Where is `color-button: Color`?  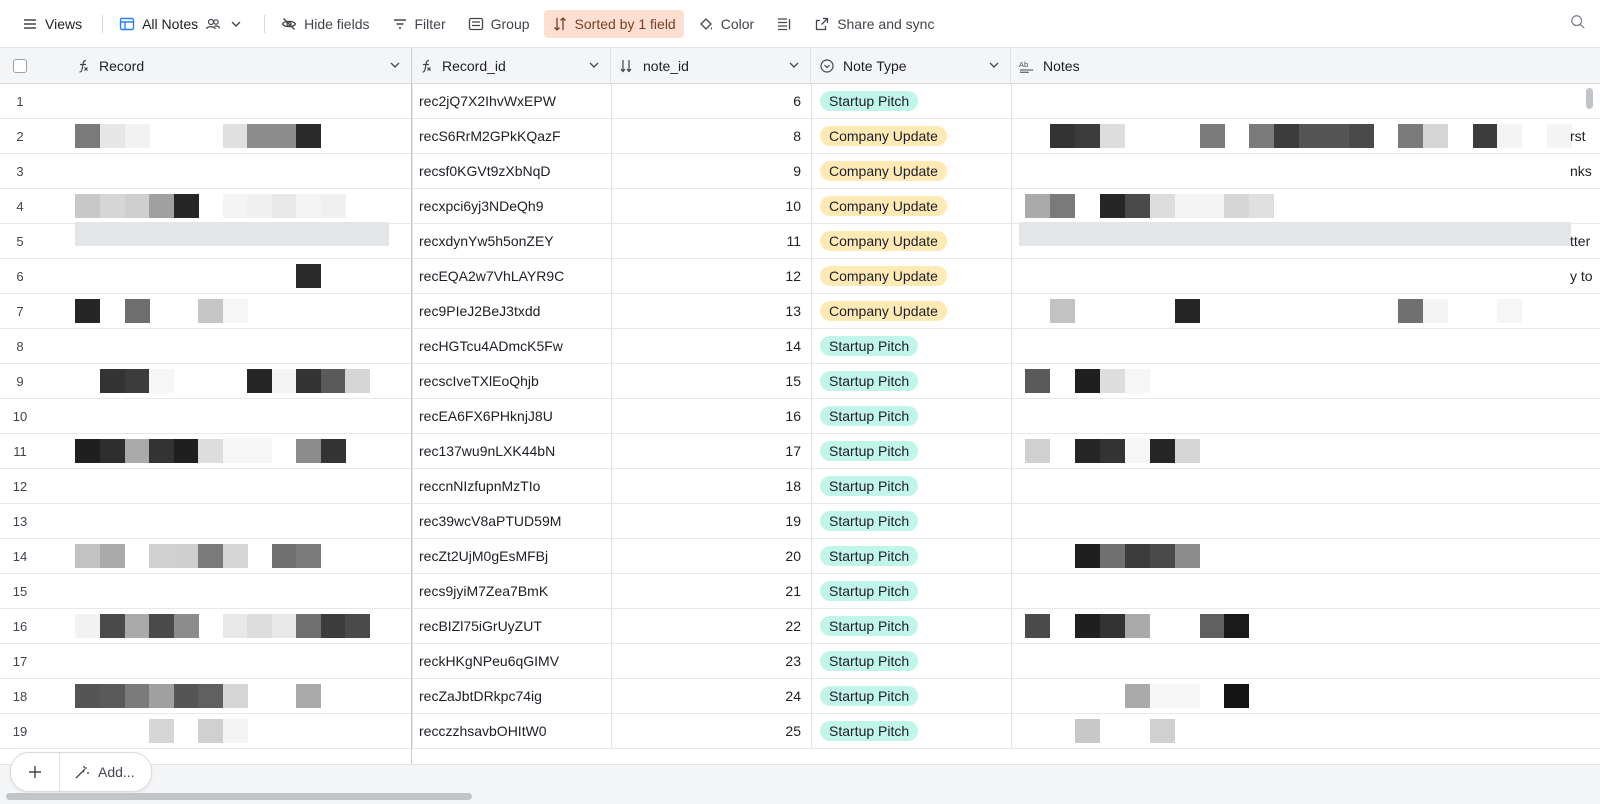 color-button: Color is located at coordinates (726, 24).